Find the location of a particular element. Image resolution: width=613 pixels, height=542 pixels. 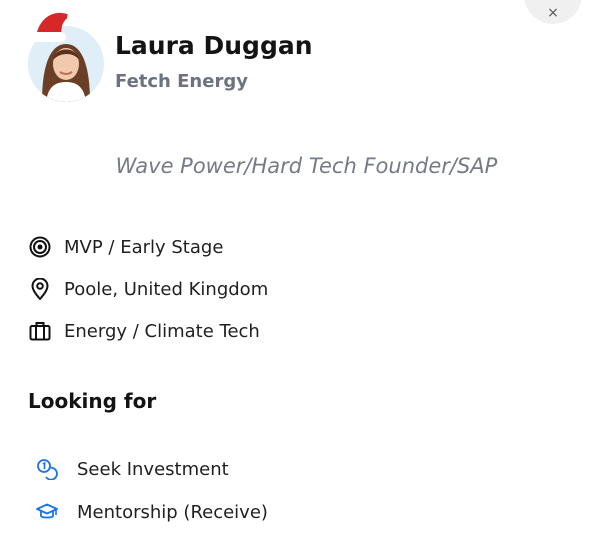

looking-for-heading: Looking for is located at coordinates (92, 401).